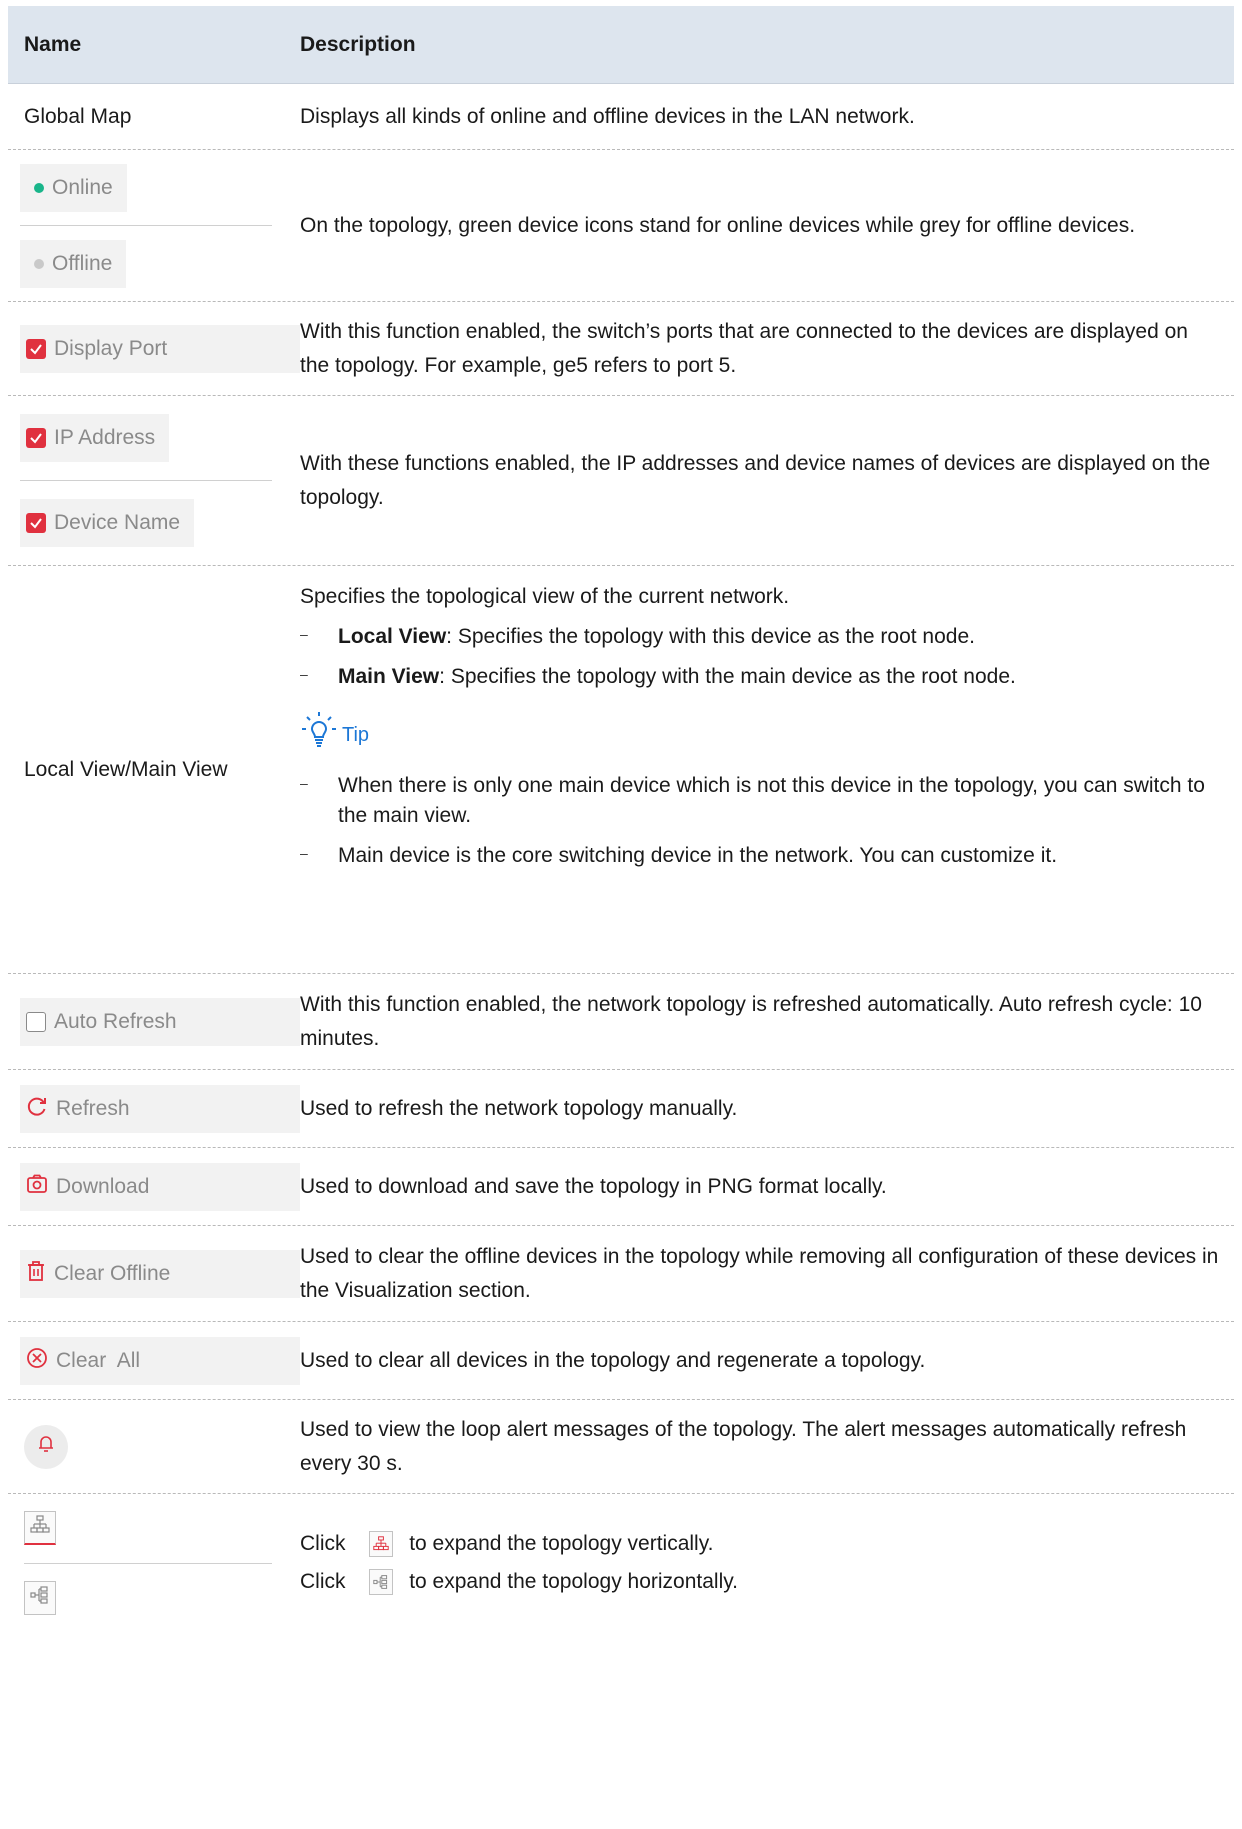 The image size is (1242, 1829). What do you see at coordinates (37, 1109) in the screenshot?
I see `refresh-icon` at bounding box center [37, 1109].